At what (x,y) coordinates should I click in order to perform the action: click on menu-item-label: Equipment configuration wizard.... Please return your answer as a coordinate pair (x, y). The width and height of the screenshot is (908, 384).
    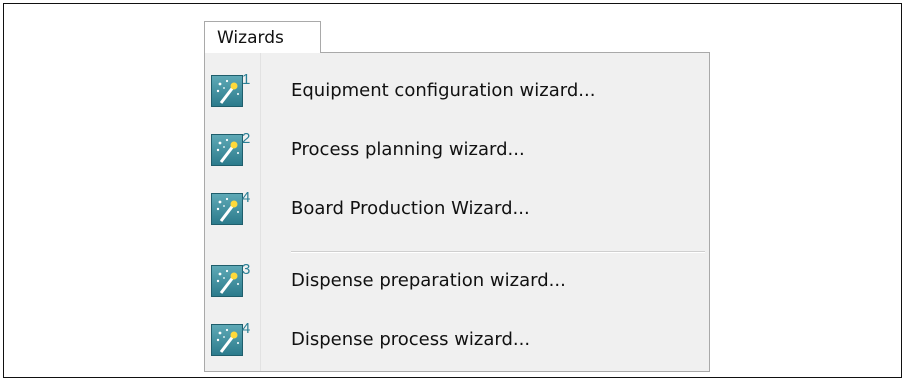
    Looking at the image, I should click on (443, 90).